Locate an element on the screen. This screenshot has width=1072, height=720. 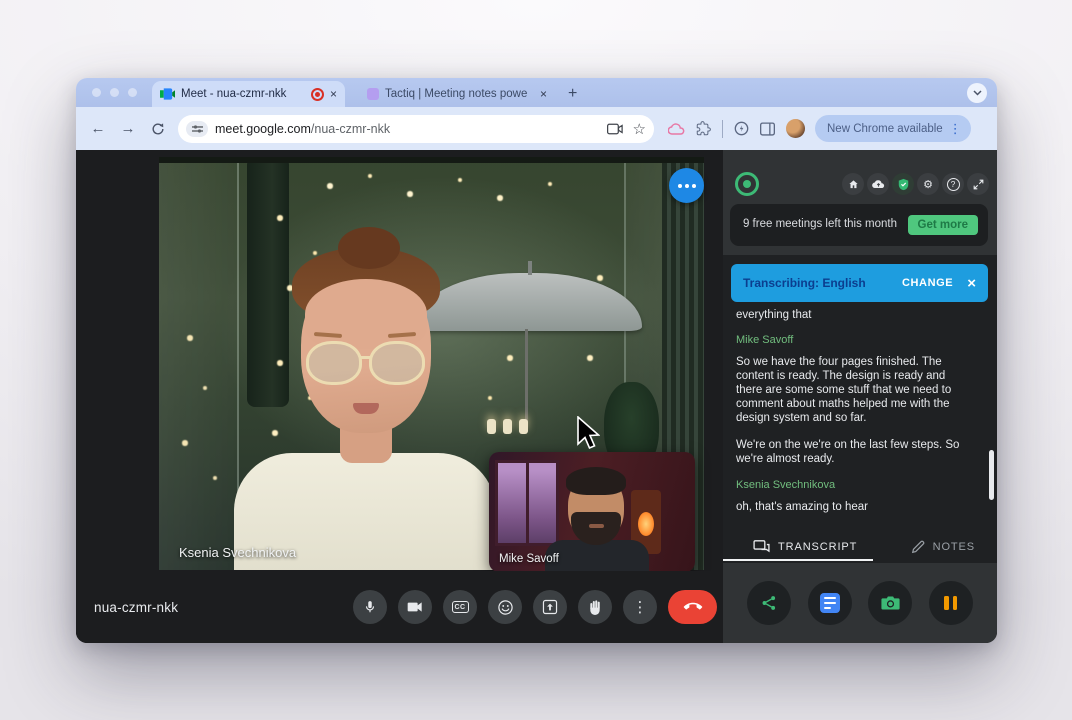
camera-button is located at coordinates (415, 607).